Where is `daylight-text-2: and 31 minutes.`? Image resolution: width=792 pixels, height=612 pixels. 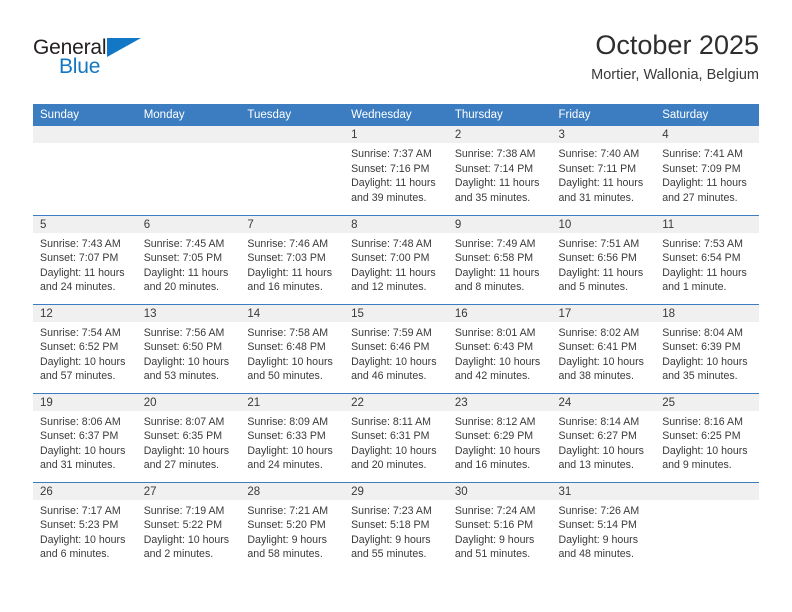 daylight-text-2: and 31 minutes. is located at coordinates (596, 197).